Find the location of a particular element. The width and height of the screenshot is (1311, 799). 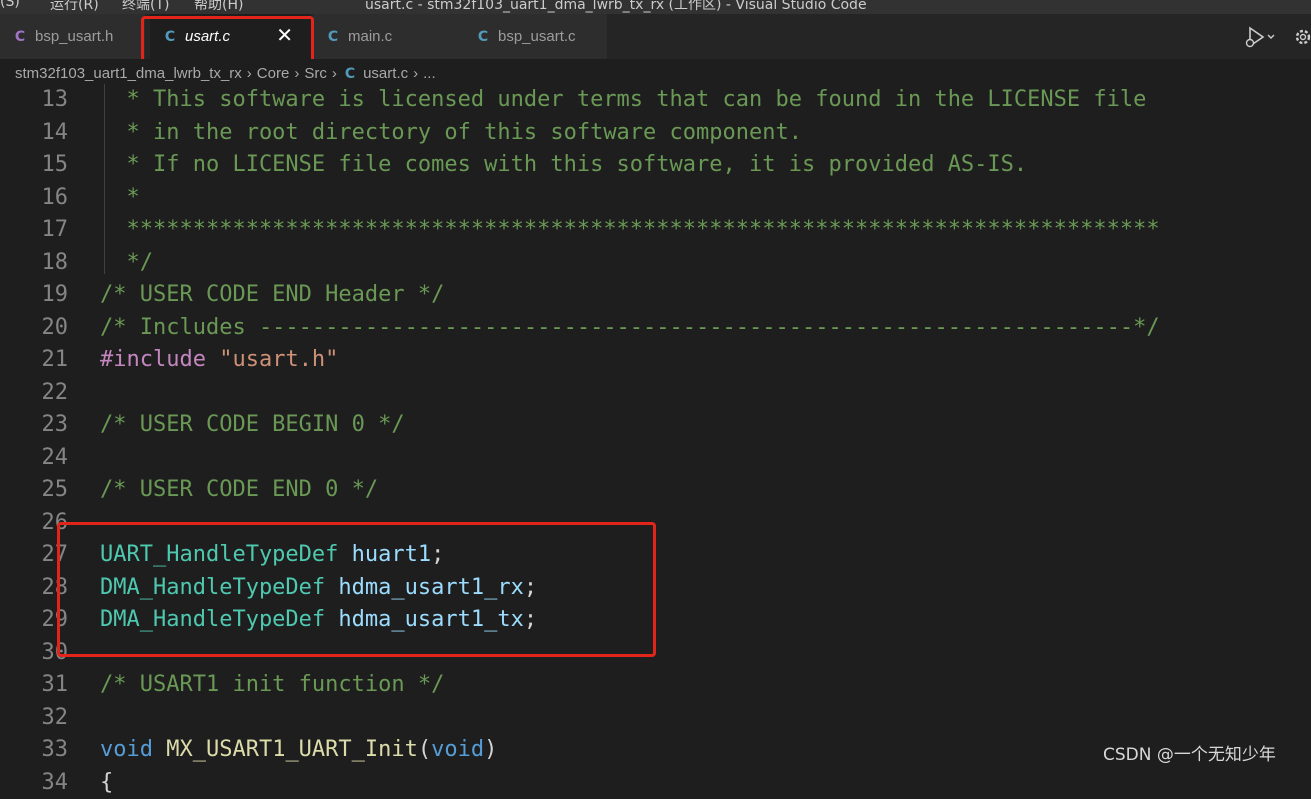

line-number: 34 is located at coordinates (55, 782).